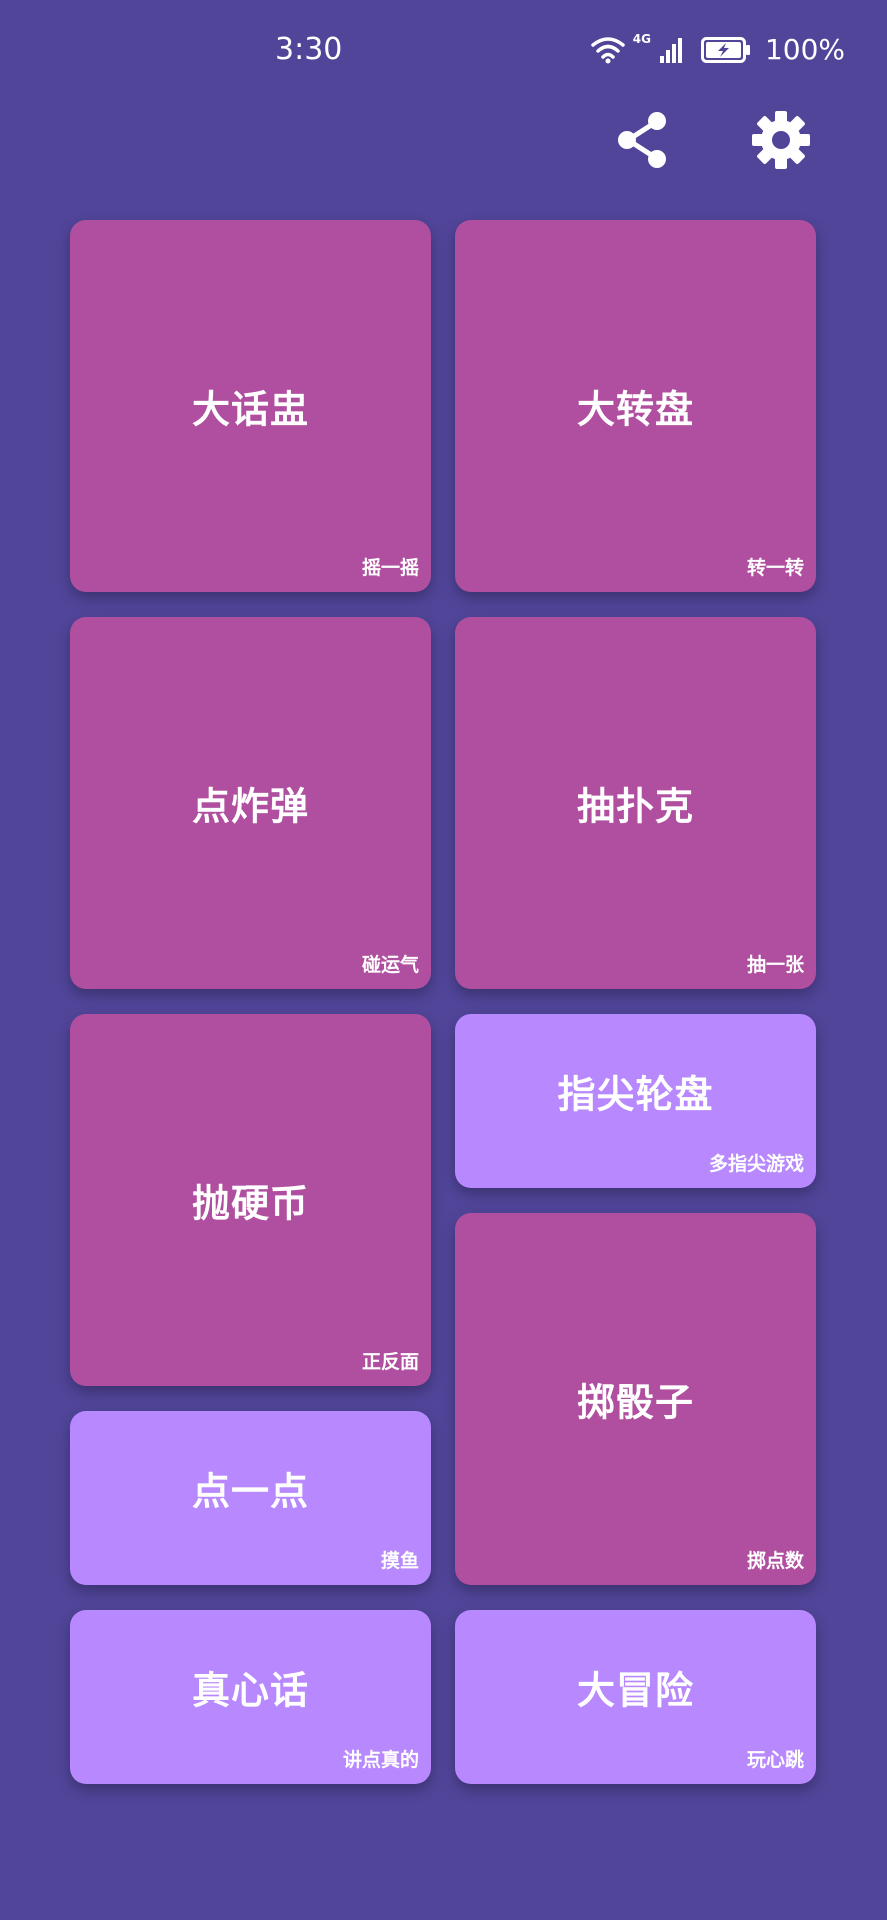 The width and height of the screenshot is (887, 1920). What do you see at coordinates (390, 1362) in the screenshot?
I see `card-subtitle: 正反面` at bounding box center [390, 1362].